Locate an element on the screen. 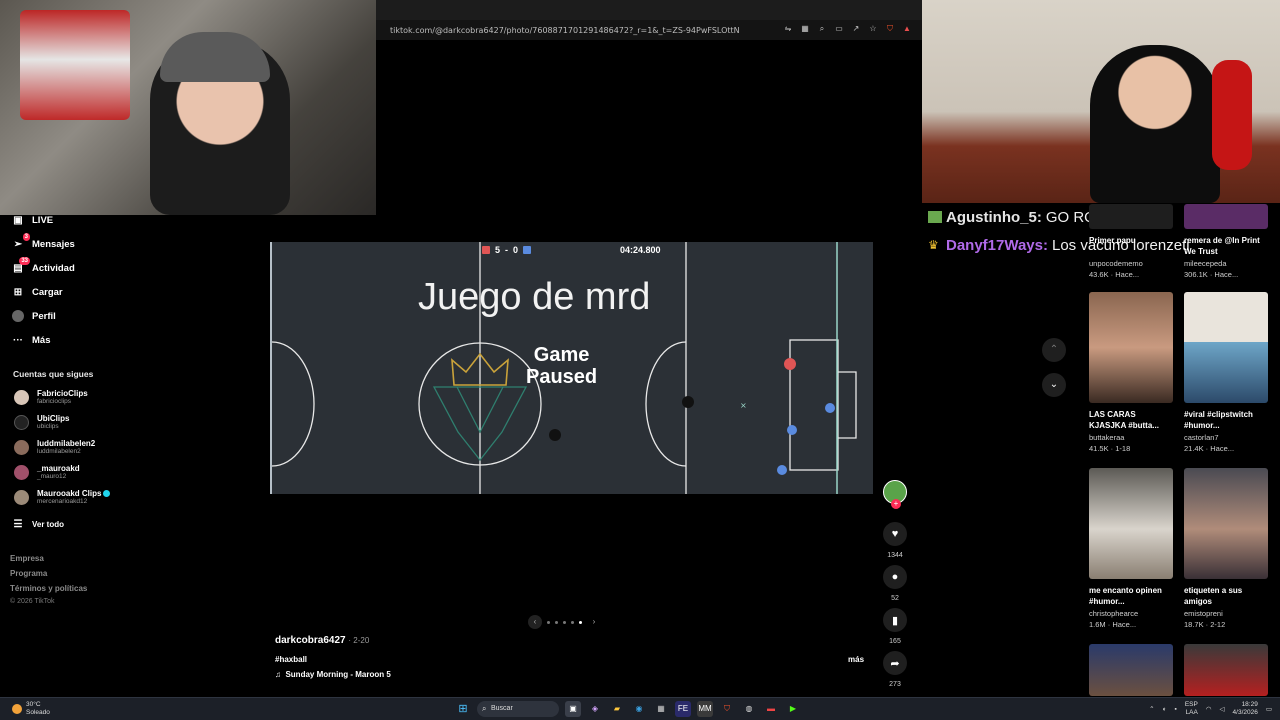 This screenshot has height=720, width=1280. comment-button: ● 52 is located at coordinates (895, 583).